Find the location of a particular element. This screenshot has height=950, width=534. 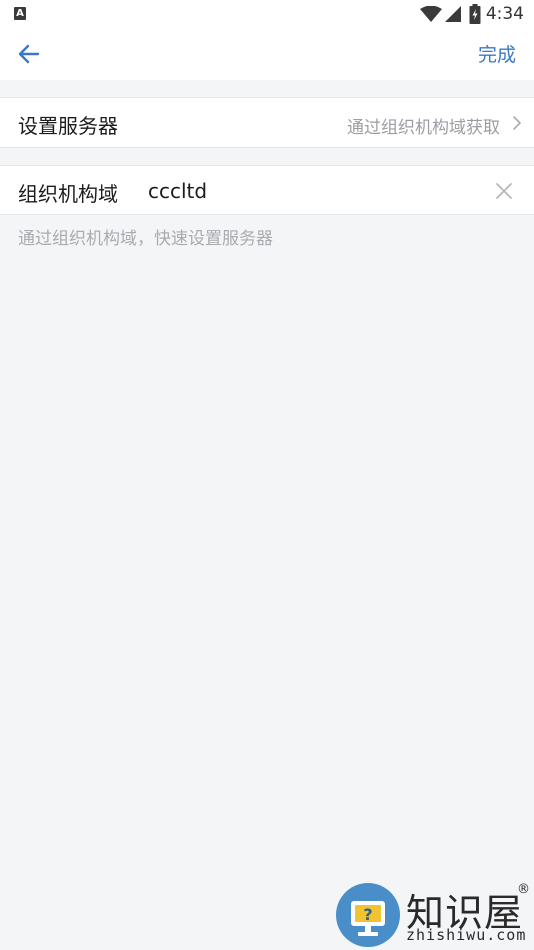

chevron-right-icon is located at coordinates (517, 123).